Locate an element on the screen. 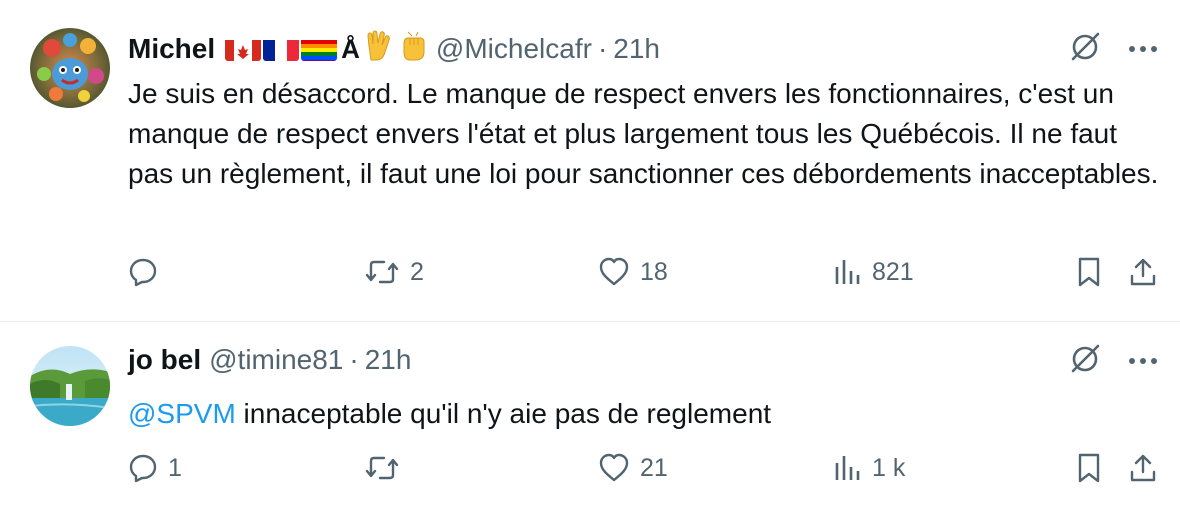  mention-link: @SPVM is located at coordinates (182, 413).